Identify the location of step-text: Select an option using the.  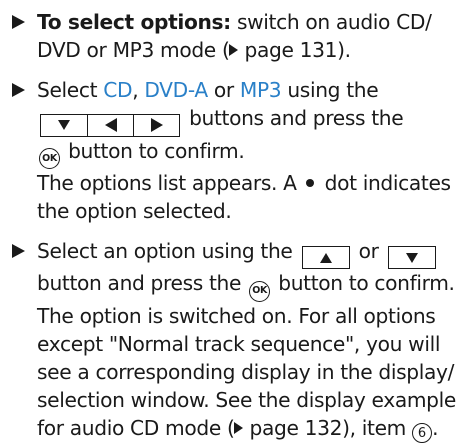
(165, 250).